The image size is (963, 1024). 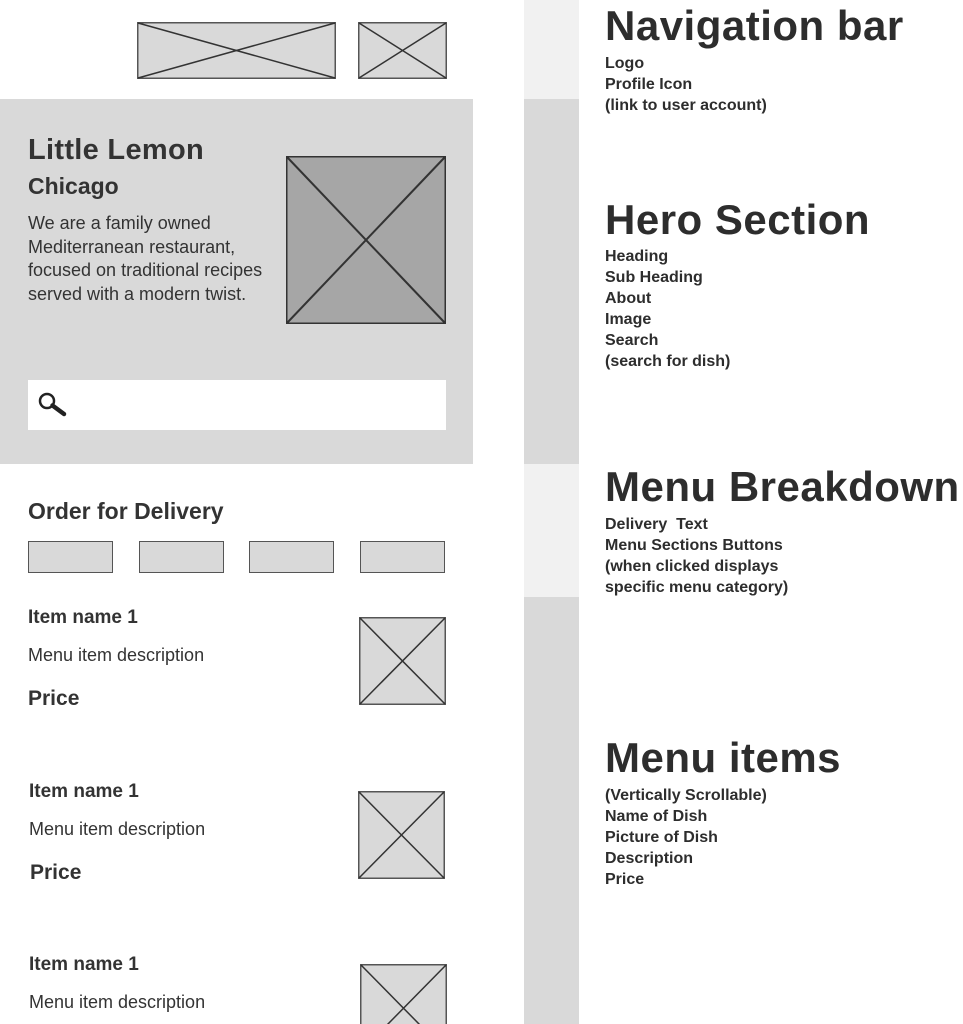 What do you see at coordinates (782, 486) in the screenshot?
I see `annotation-menu-breakdown-title: Menu Breakdown` at bounding box center [782, 486].